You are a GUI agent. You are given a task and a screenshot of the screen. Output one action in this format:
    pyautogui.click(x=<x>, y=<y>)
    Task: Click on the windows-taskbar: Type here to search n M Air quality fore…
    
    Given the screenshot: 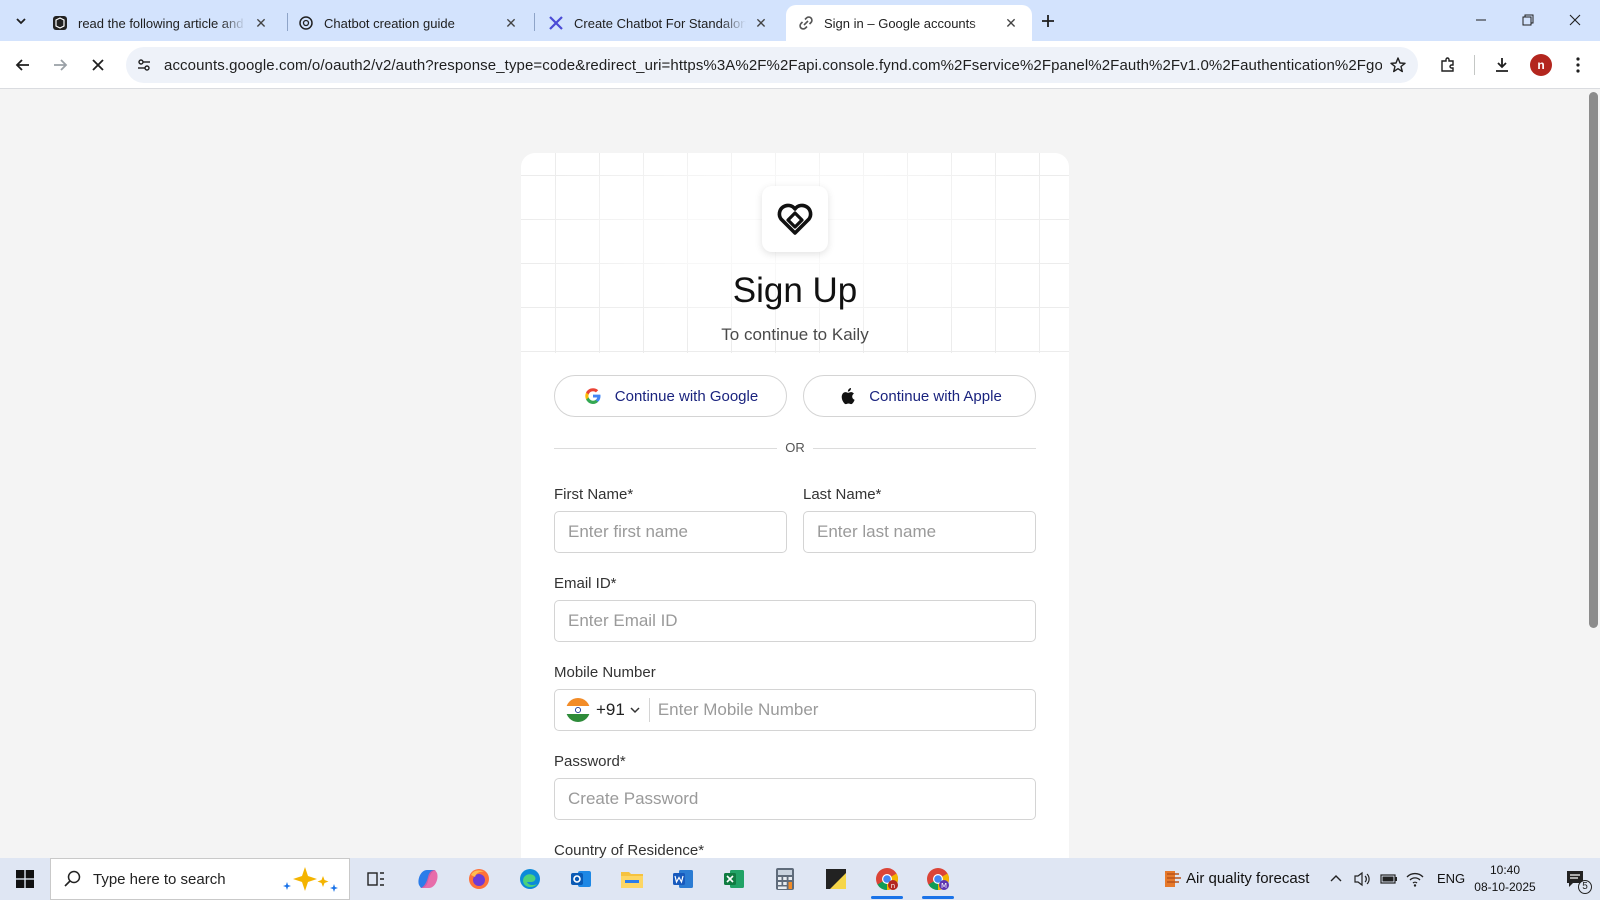 What is the action you would take?
    pyautogui.click(x=800, y=879)
    